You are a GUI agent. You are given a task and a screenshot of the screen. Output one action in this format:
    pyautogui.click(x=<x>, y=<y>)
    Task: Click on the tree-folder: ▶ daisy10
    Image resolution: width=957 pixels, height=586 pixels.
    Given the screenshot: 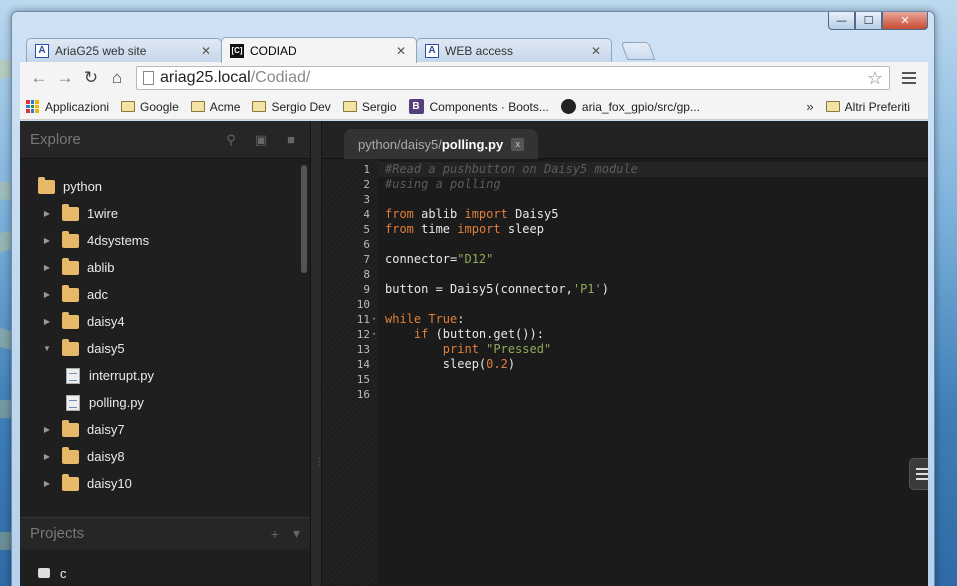 What is the action you would take?
    pyautogui.click(x=165, y=483)
    